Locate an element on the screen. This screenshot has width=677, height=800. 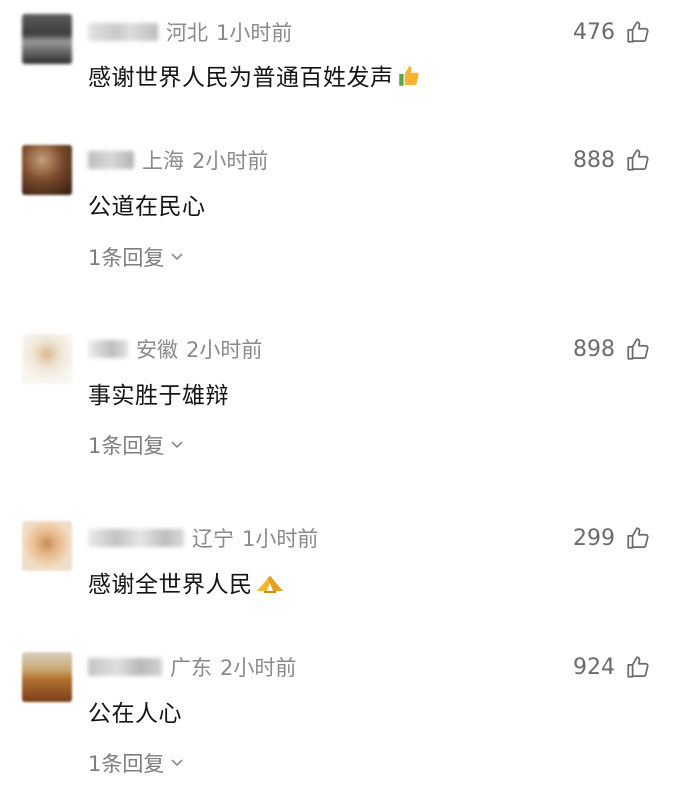
comment-text: 公道在民心 is located at coordinates (147, 207).